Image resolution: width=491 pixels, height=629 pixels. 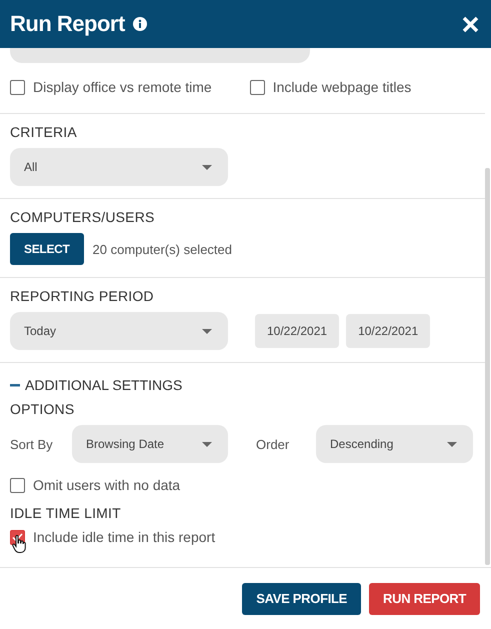 I want to click on scrollbar, so click(x=487, y=366).